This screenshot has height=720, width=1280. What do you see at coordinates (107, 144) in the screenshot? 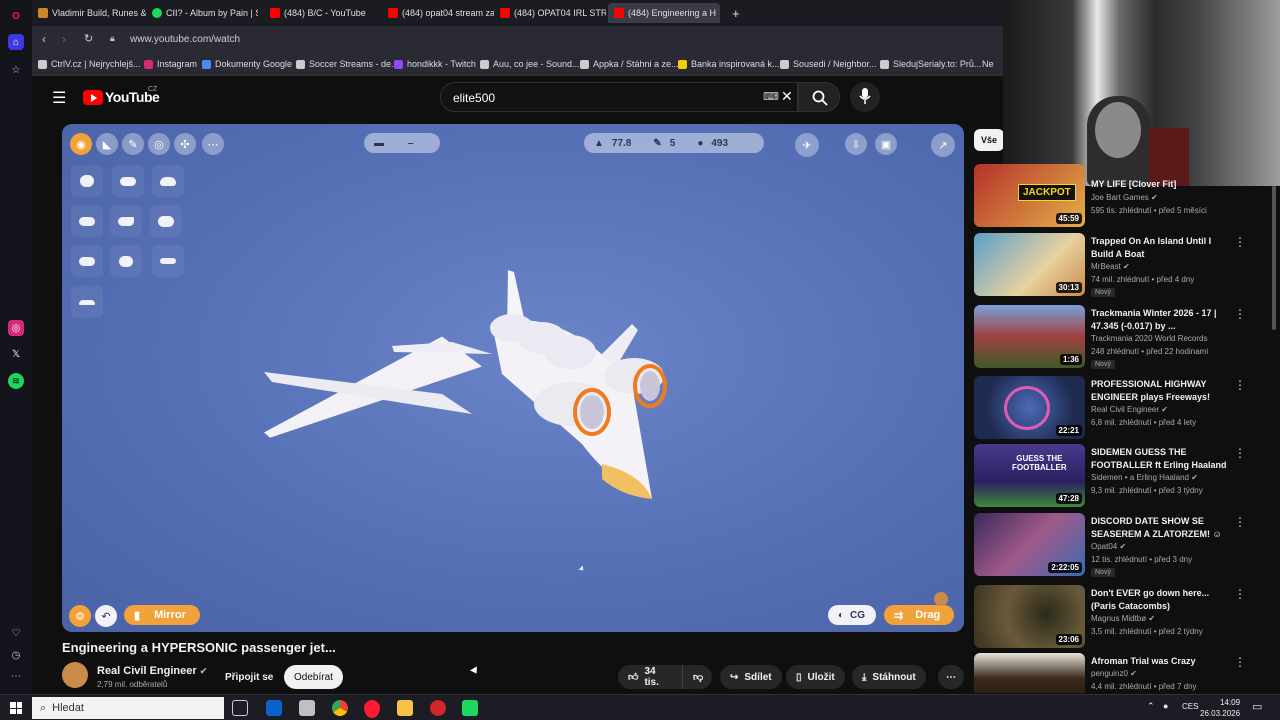
I see `wing-tool-icon: ◣` at bounding box center [107, 144].